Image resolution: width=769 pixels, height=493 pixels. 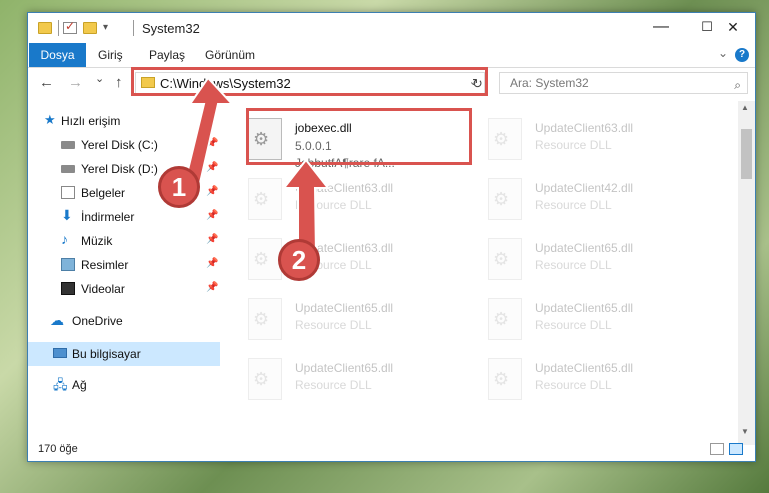 I want to click on sidebar-item-label: OneDrive, so click(x=97, y=321).